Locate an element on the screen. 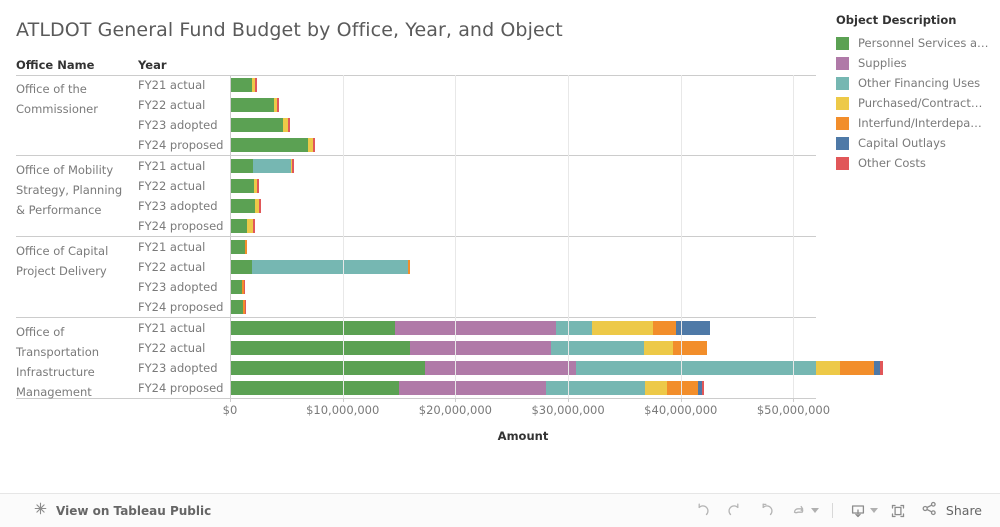 The width and height of the screenshot is (1000, 527). office-name-label: Office of the Commissioner is located at coordinates (74, 99).